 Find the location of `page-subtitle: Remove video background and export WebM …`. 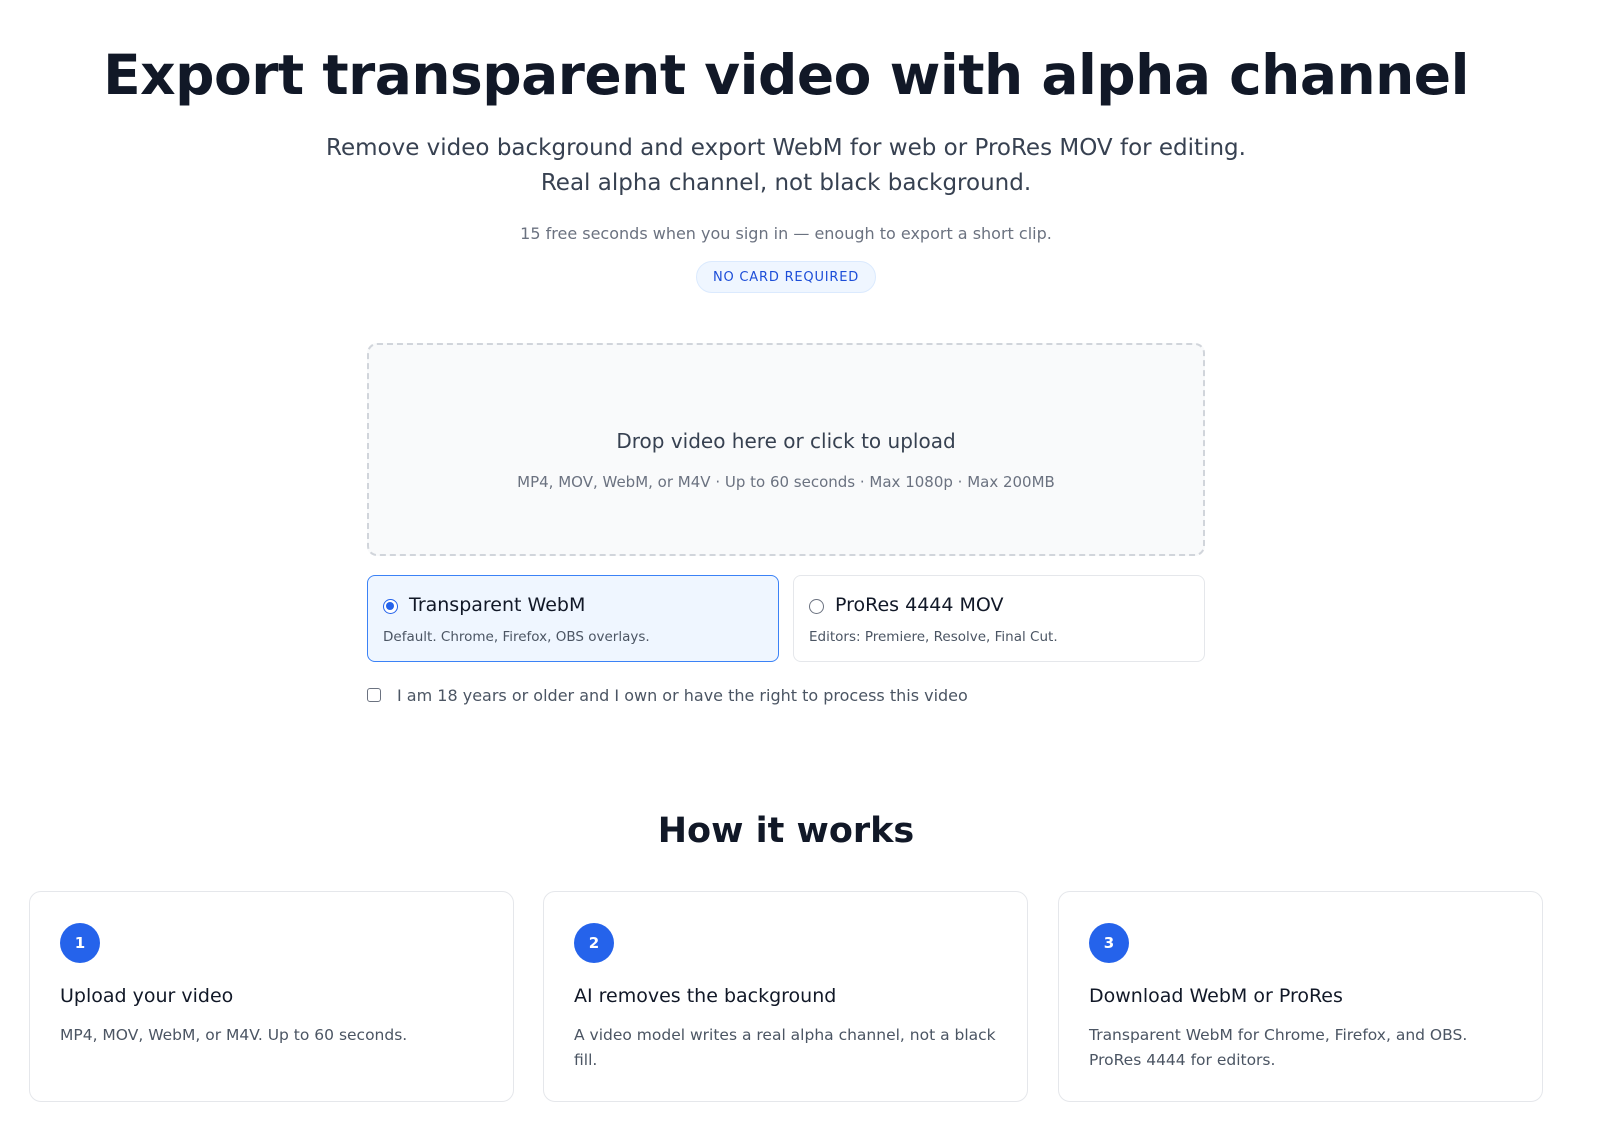

page-subtitle: Remove video background and export WebM … is located at coordinates (786, 165).